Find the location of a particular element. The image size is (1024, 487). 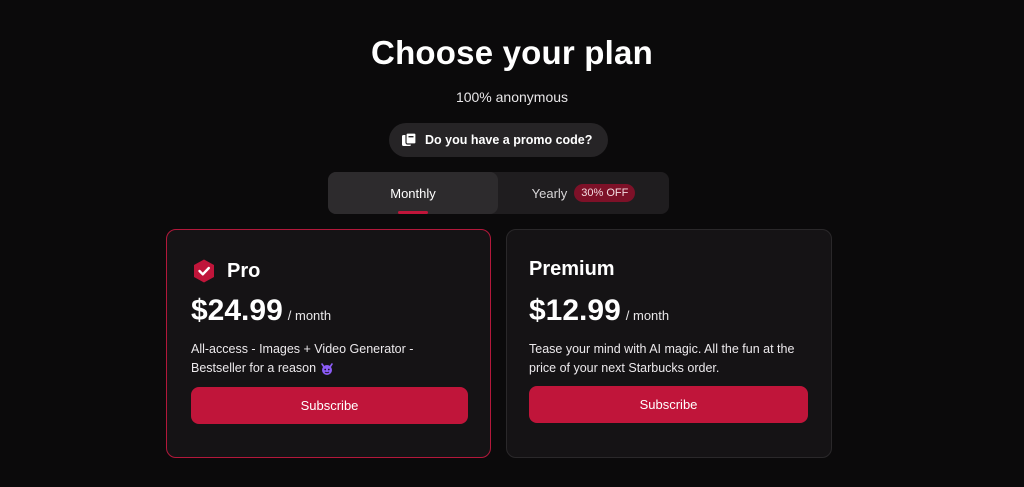

tab-yearly-label: Yearly is located at coordinates (549, 193).